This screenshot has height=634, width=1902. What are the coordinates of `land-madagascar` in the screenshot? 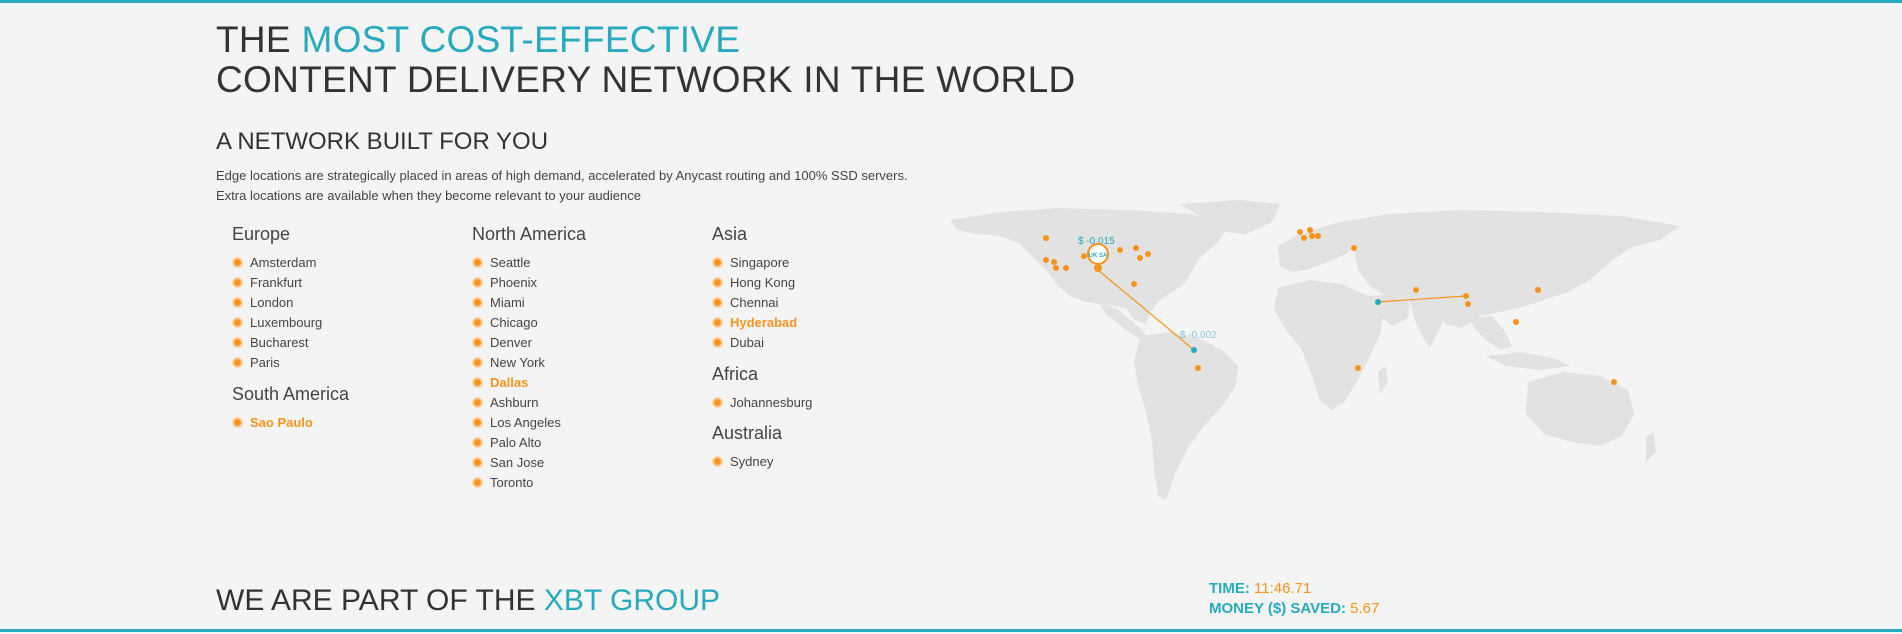 It's located at (1383, 380).